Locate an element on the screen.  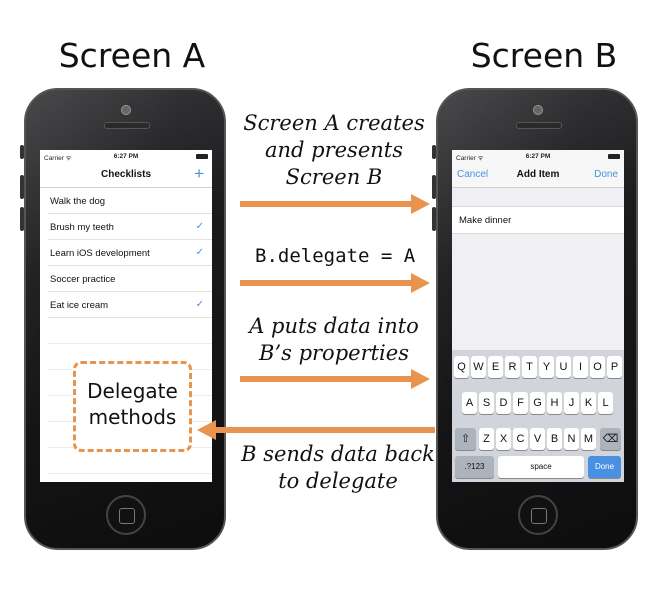
delegate-line-1: Delegate is located at coordinates (132, 391).